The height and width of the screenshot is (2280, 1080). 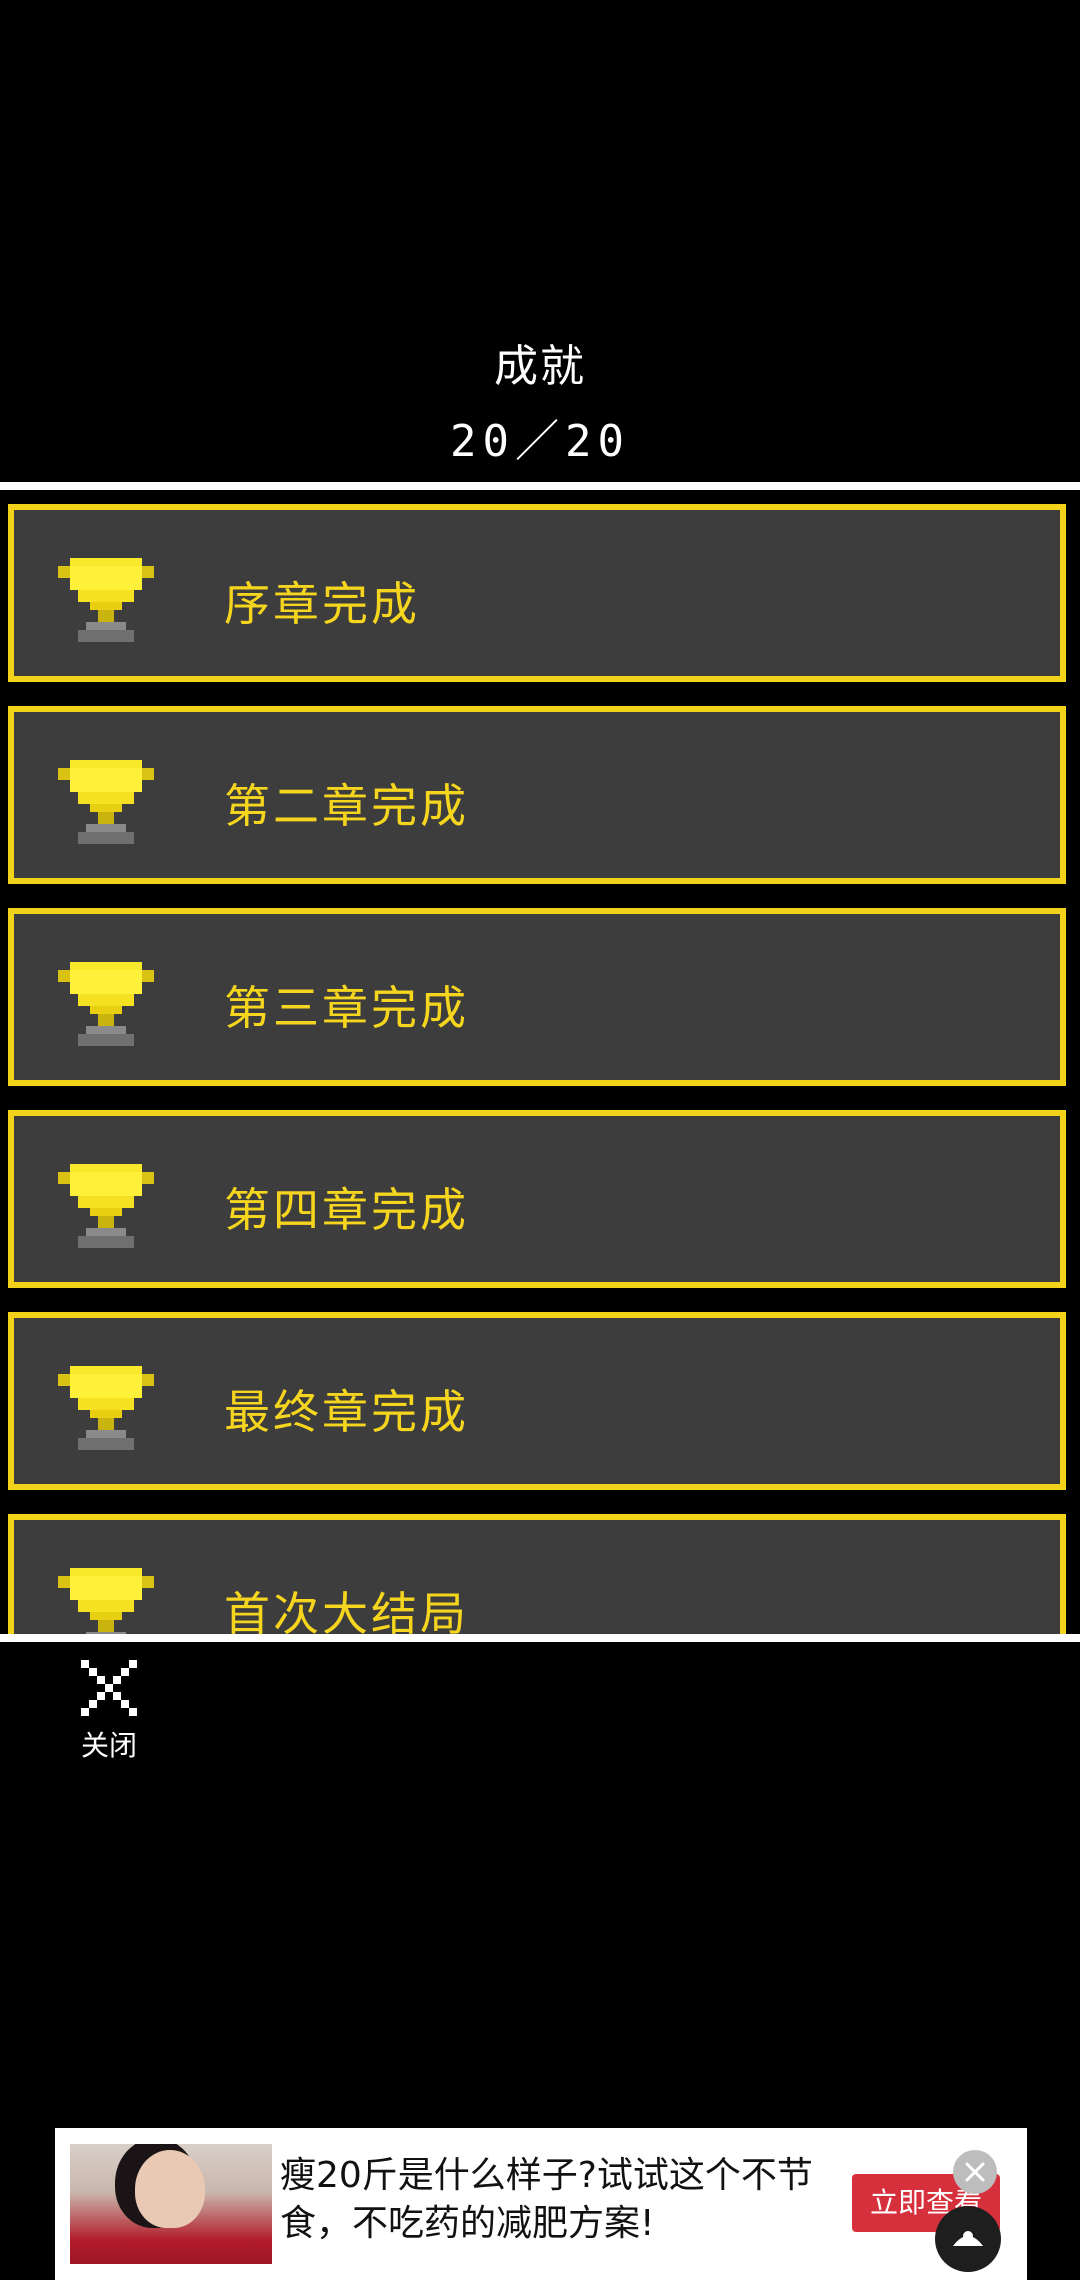 What do you see at coordinates (537, 1199) in the screenshot?
I see `achievement-card: 第四章完成` at bounding box center [537, 1199].